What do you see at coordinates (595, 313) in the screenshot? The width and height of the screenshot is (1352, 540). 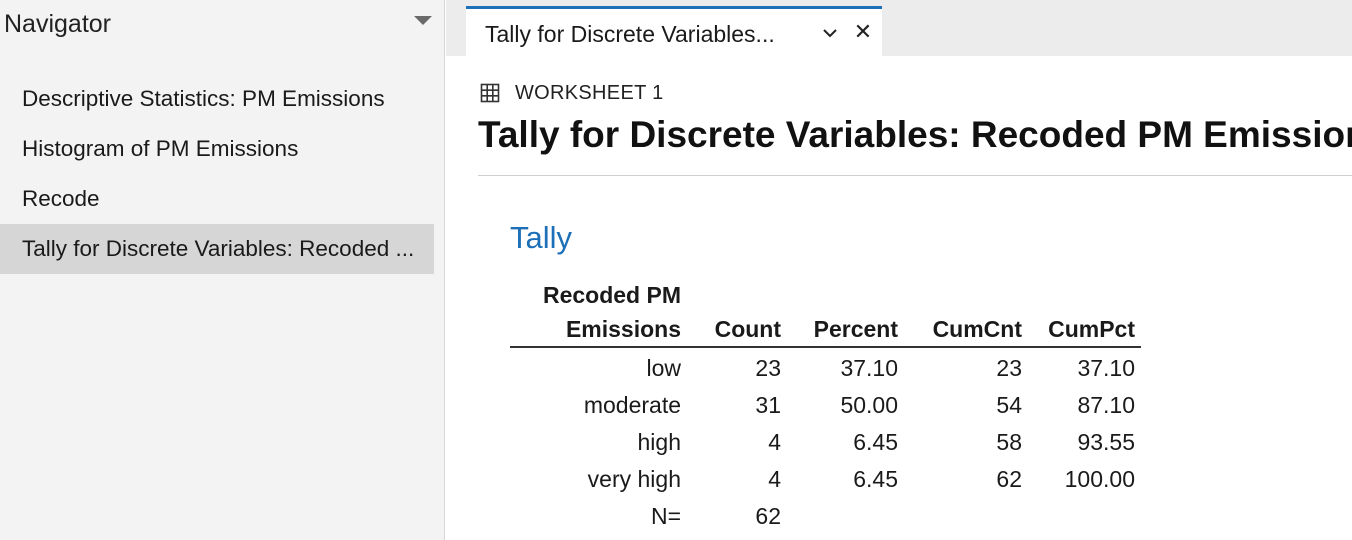 I see `header-variable: Recoded PM Emissions` at bounding box center [595, 313].